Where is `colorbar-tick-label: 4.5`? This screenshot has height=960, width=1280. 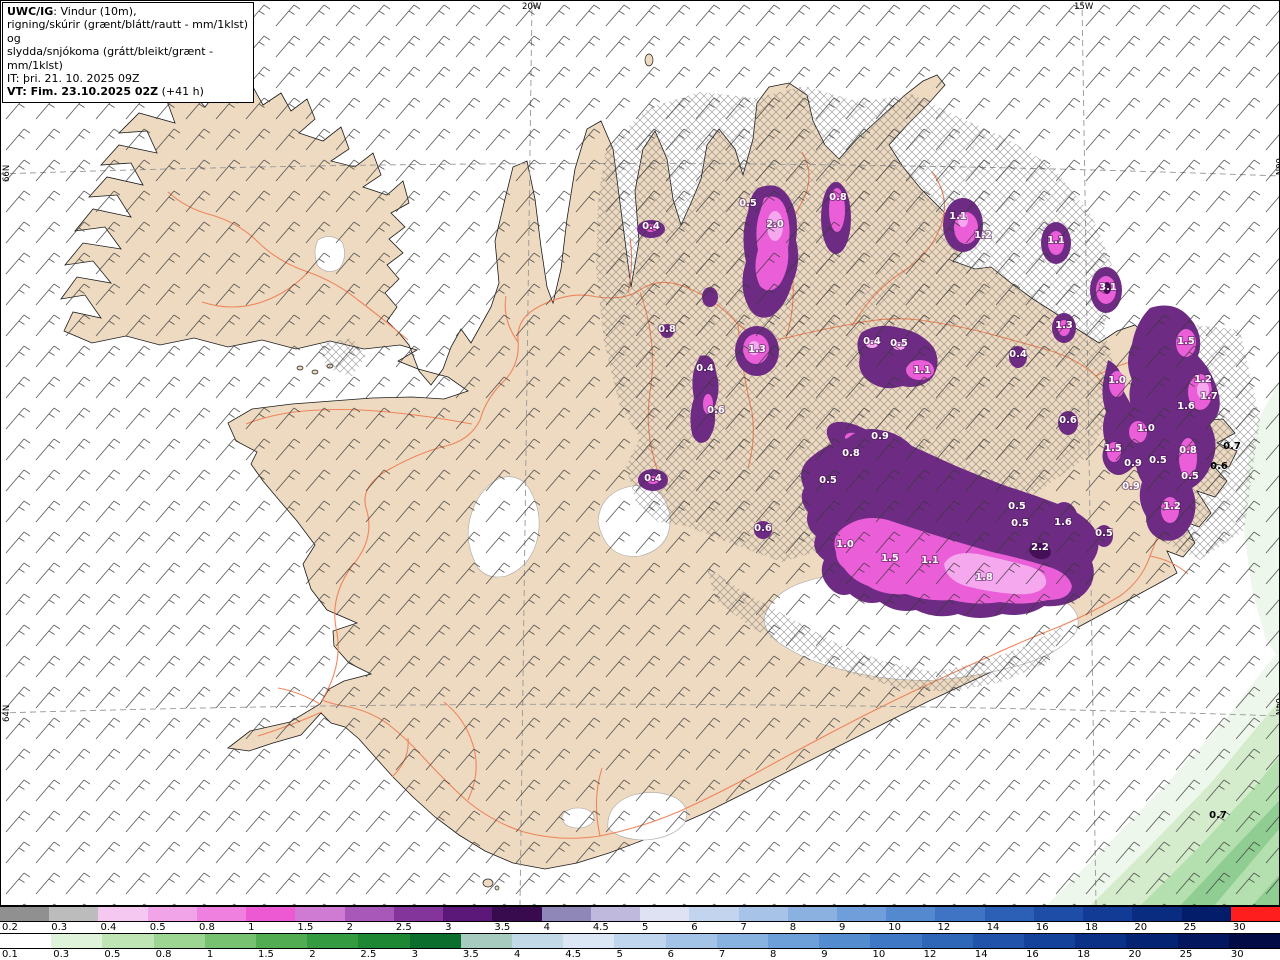 colorbar-tick-label: 4.5 is located at coordinates (573, 954).